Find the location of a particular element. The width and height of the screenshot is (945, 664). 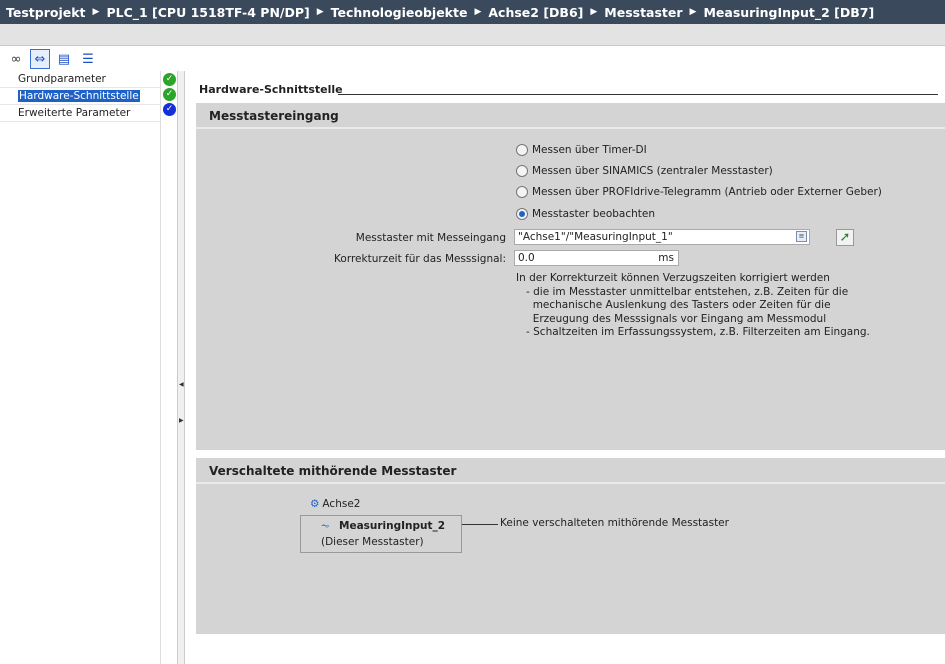

input-value: 0.0 is located at coordinates (526, 258).